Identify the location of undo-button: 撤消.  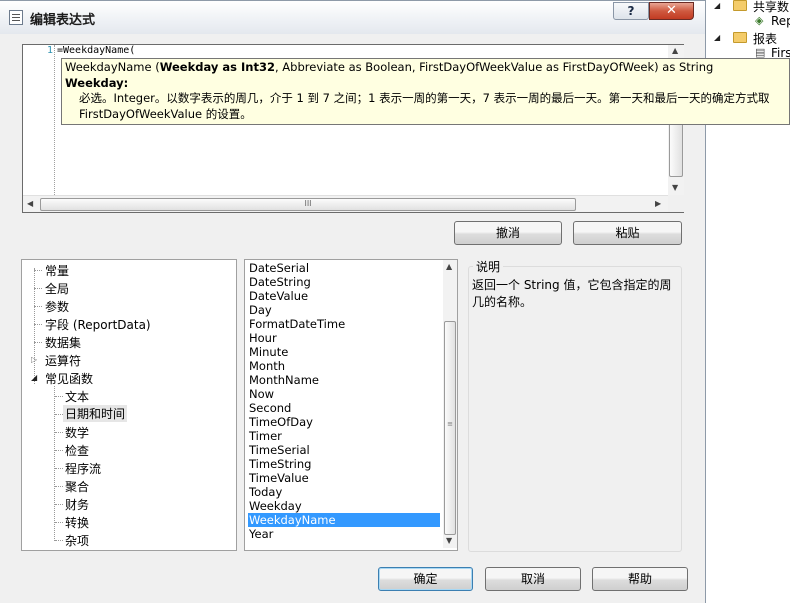
(508, 233).